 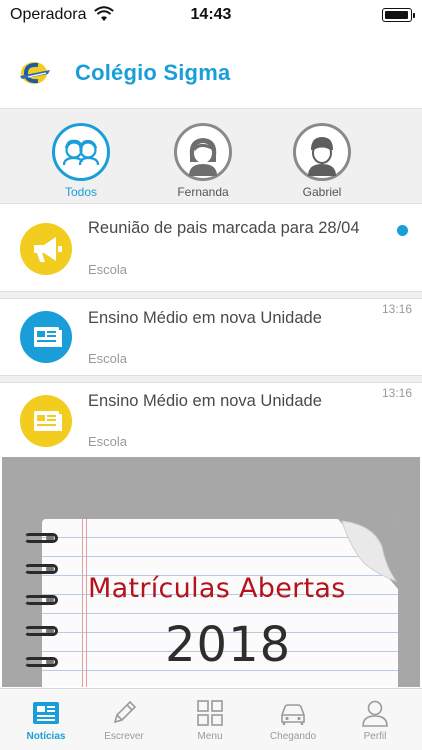 I want to click on filter-fernanda: Fernanda, so click(x=203, y=162).